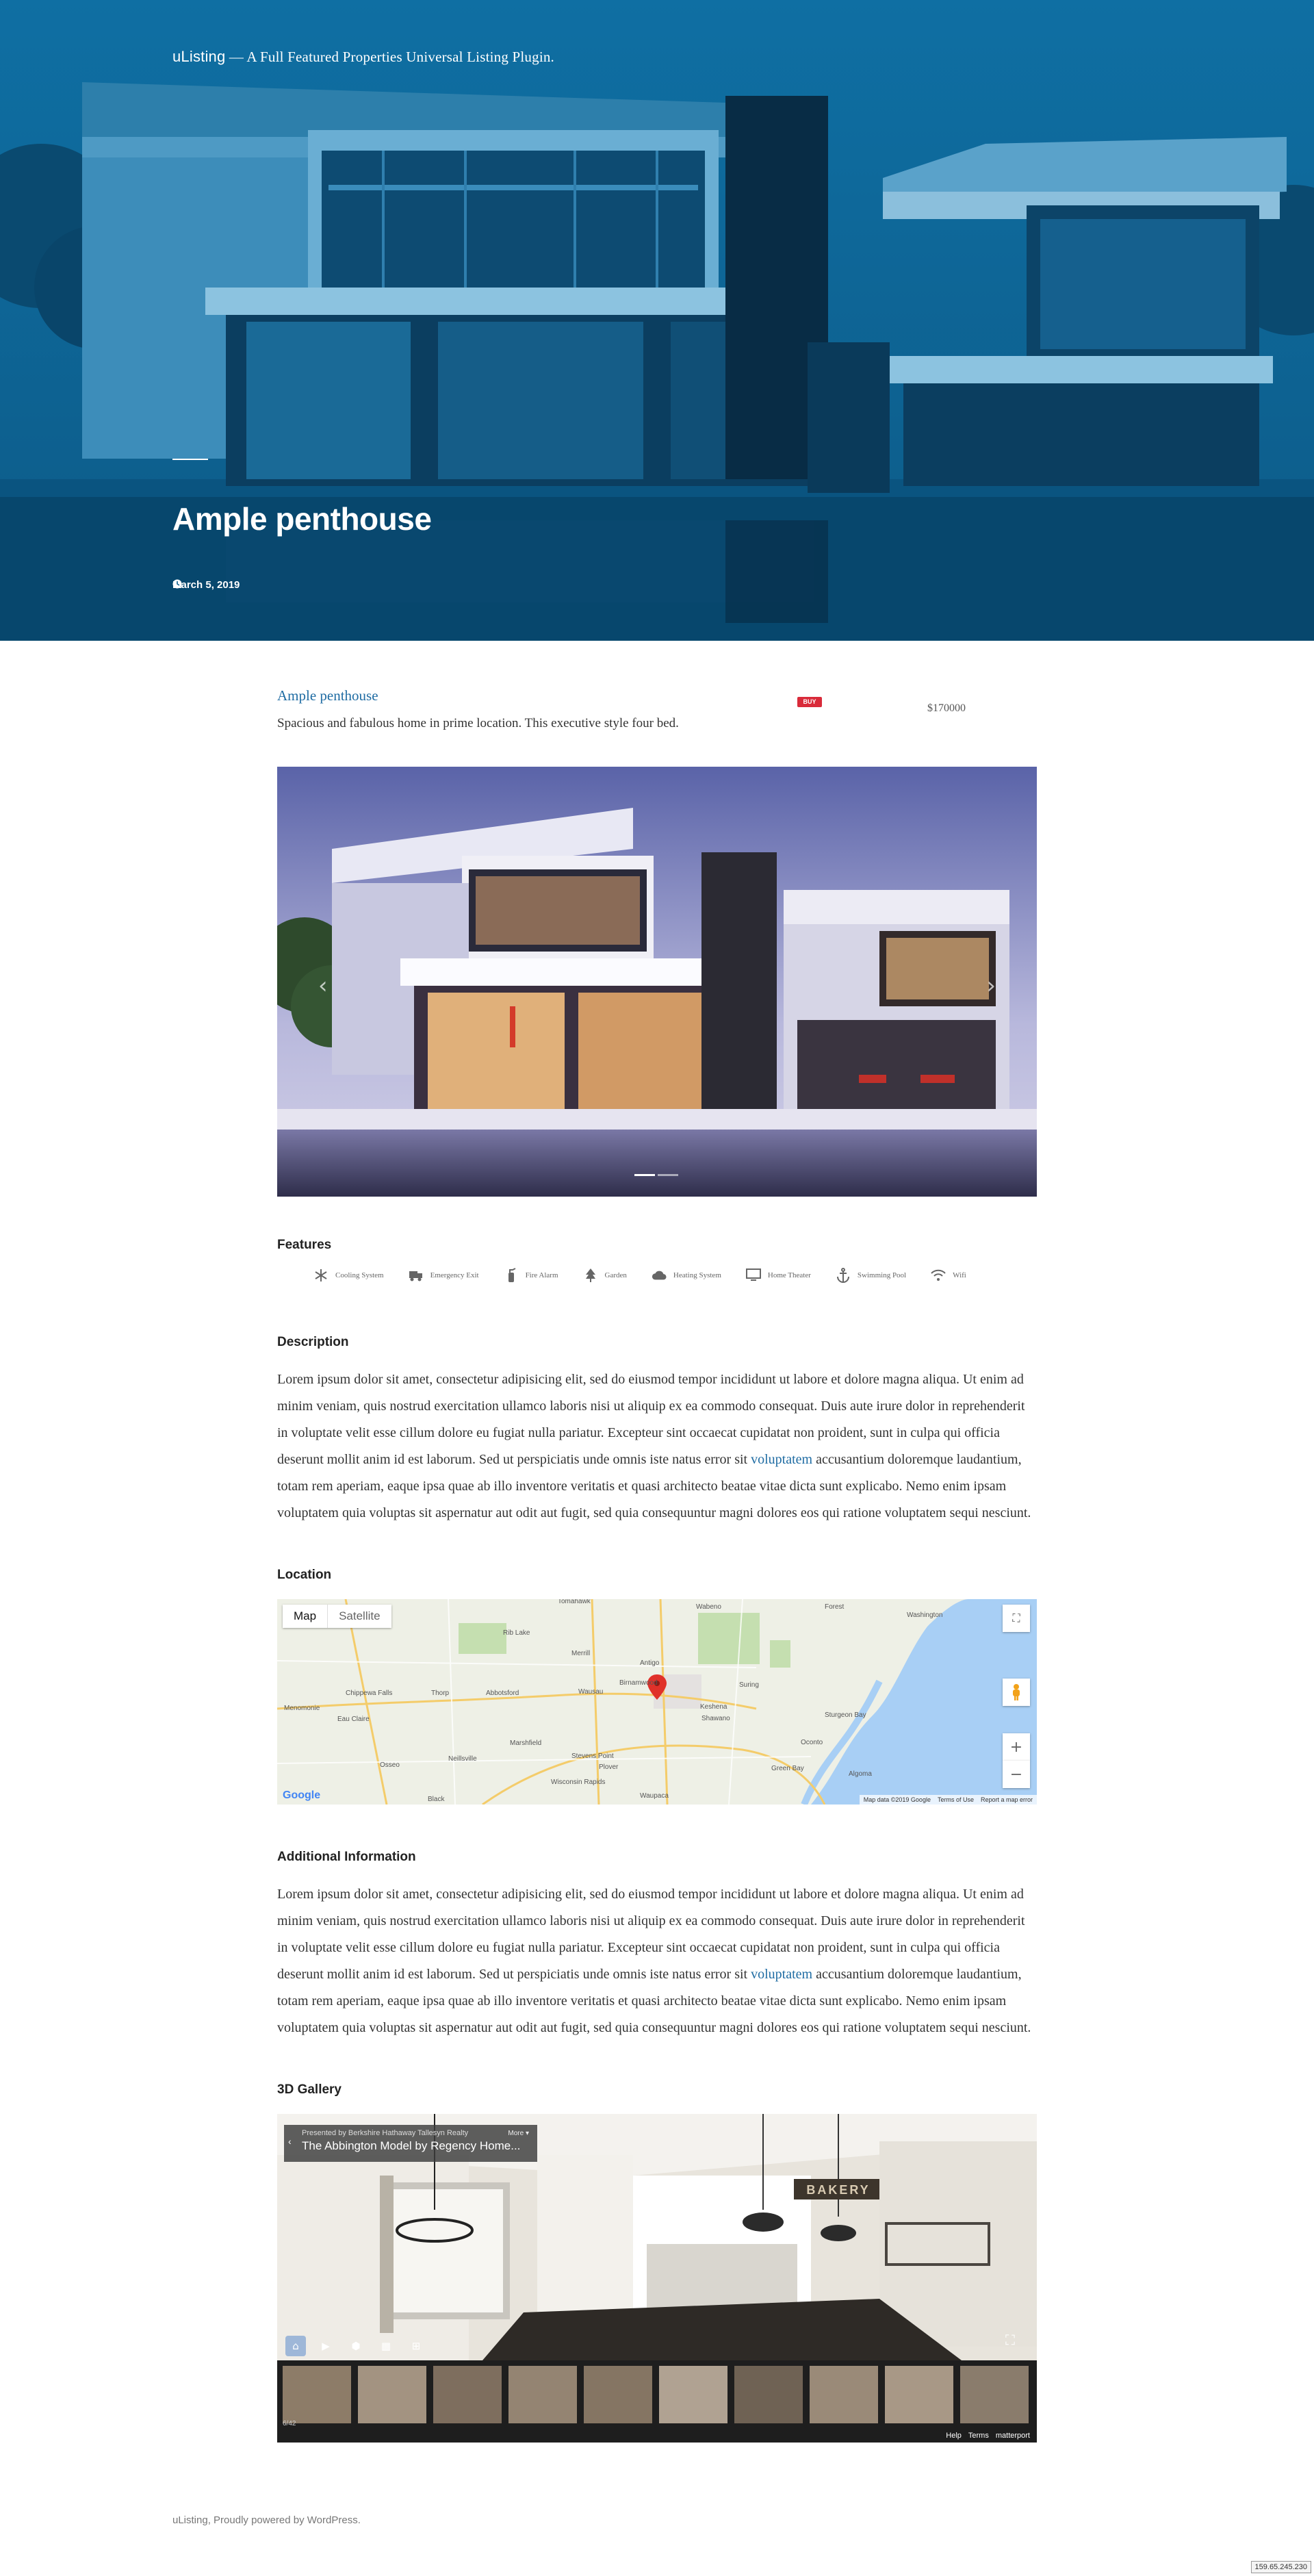 The width and height of the screenshot is (1314, 2576). Describe the element at coordinates (346, 1857) in the screenshot. I see `additional-info-heading: Additional Information` at that location.